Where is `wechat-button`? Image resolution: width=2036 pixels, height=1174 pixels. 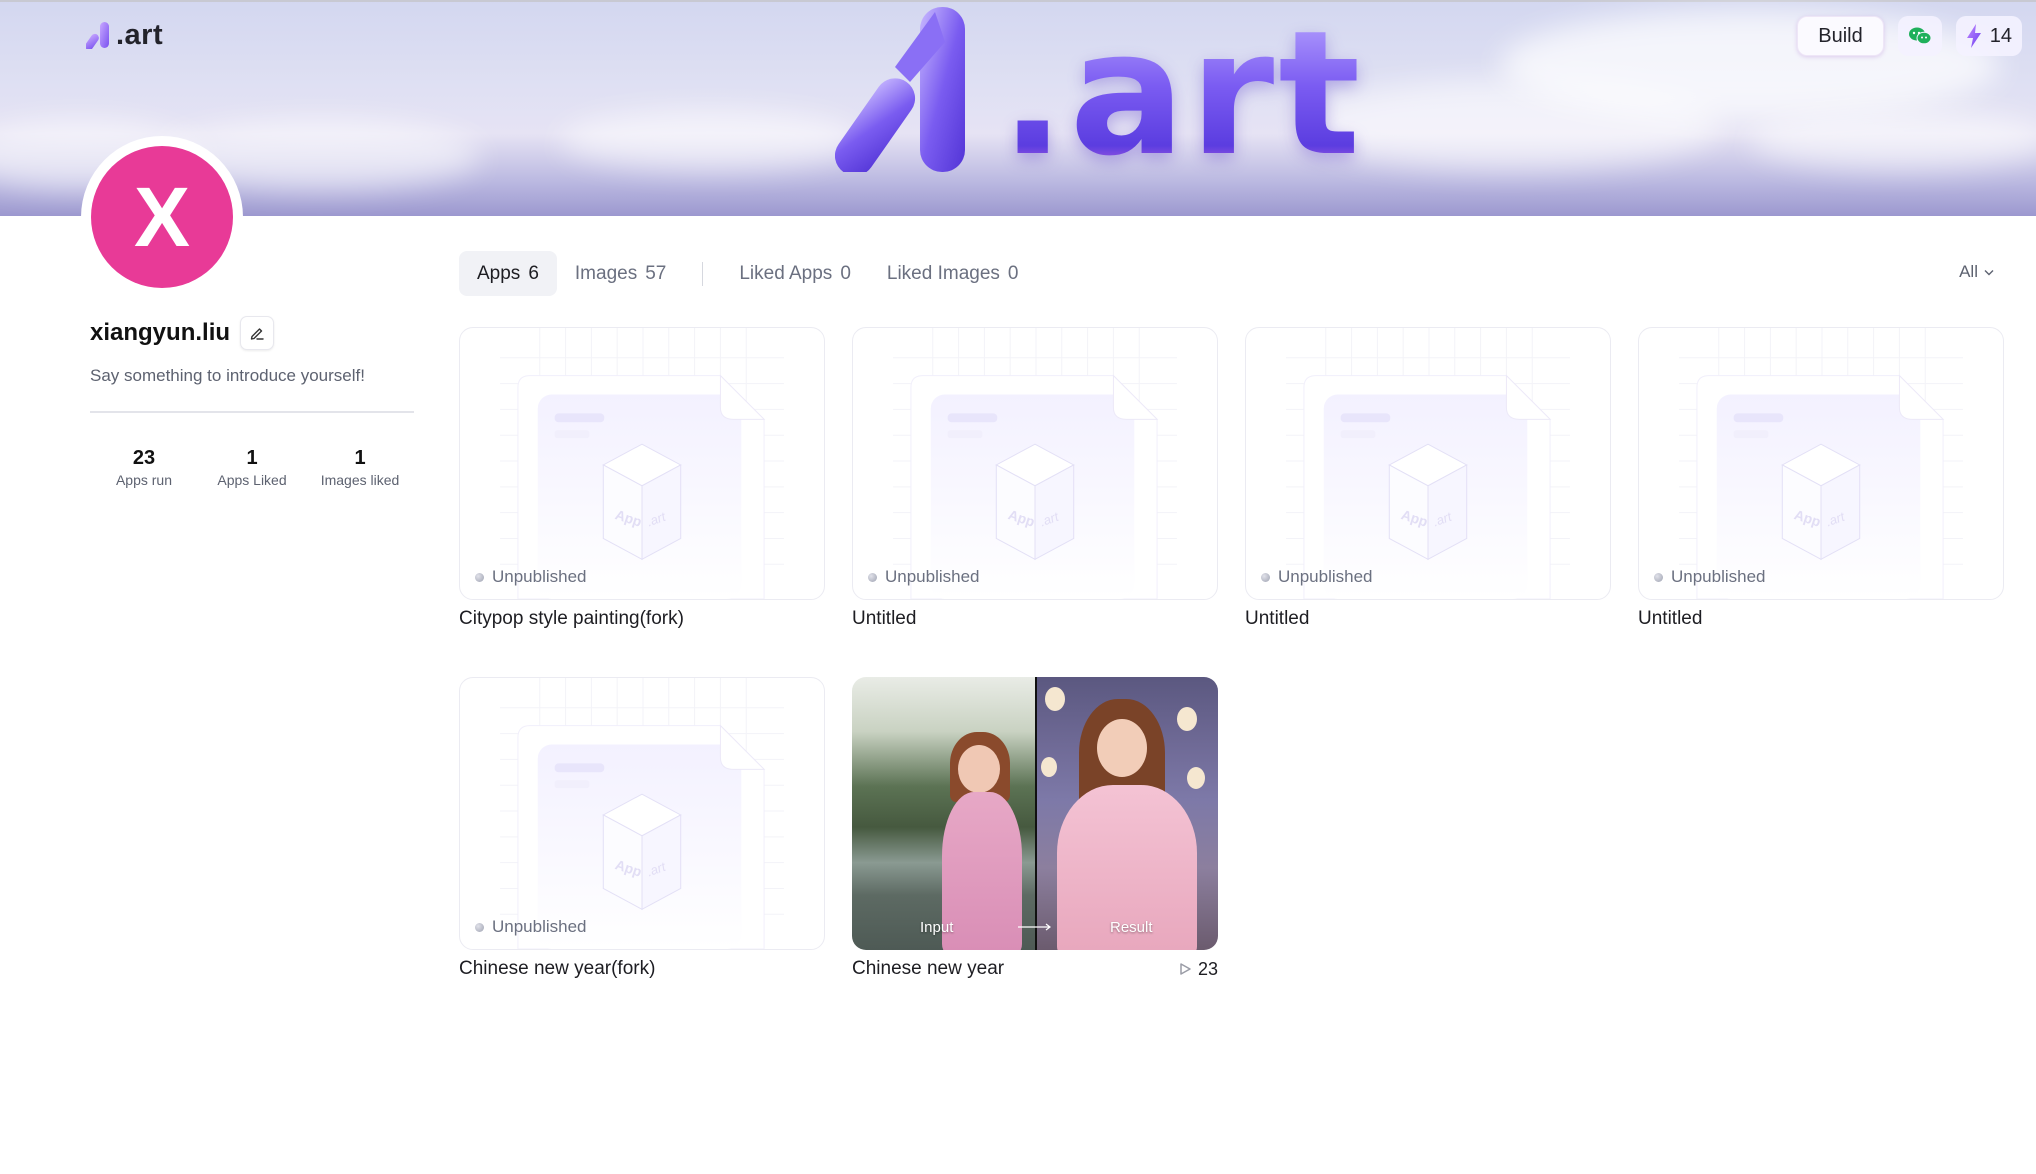
wechat-button is located at coordinates (1919, 36).